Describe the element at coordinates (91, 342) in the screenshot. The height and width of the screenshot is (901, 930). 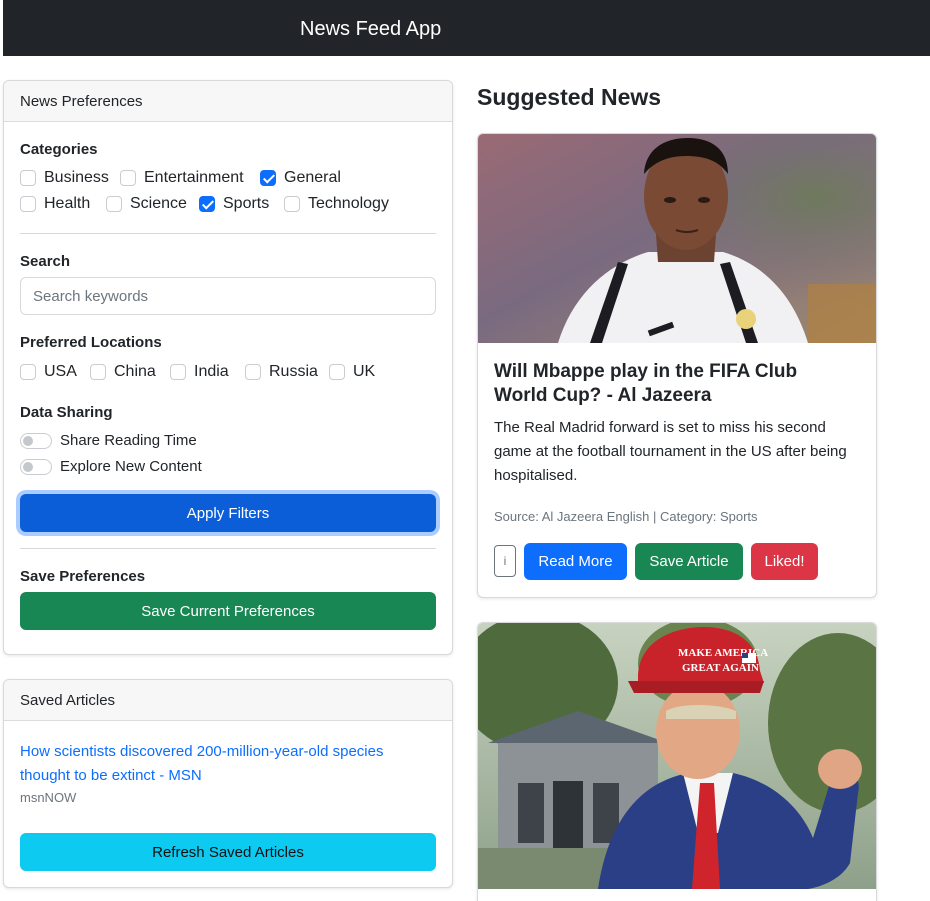
I see `locations-label: Preferred Locations` at that location.